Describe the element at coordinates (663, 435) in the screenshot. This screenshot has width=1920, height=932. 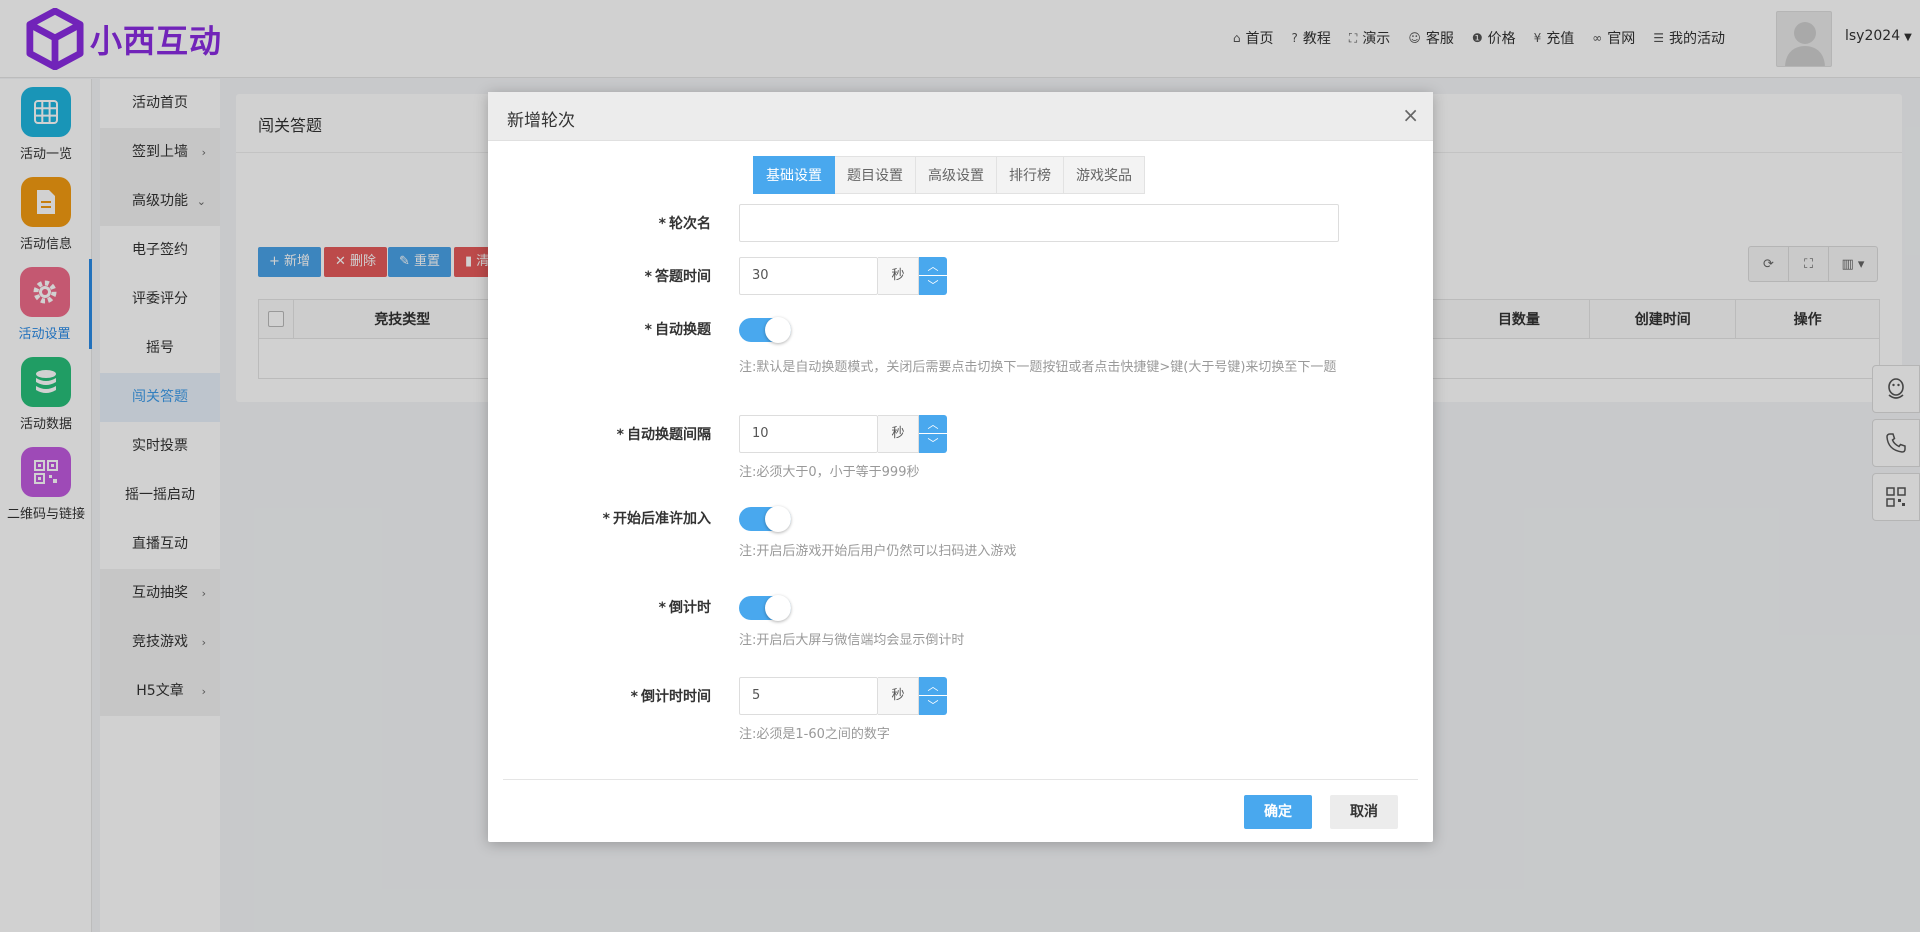
I see `switch-interval-label: * 自动换题间隔` at that location.